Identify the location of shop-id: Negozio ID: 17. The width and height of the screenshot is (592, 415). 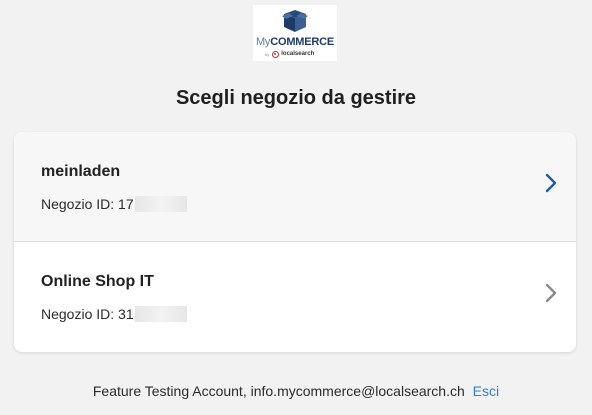
(114, 204).